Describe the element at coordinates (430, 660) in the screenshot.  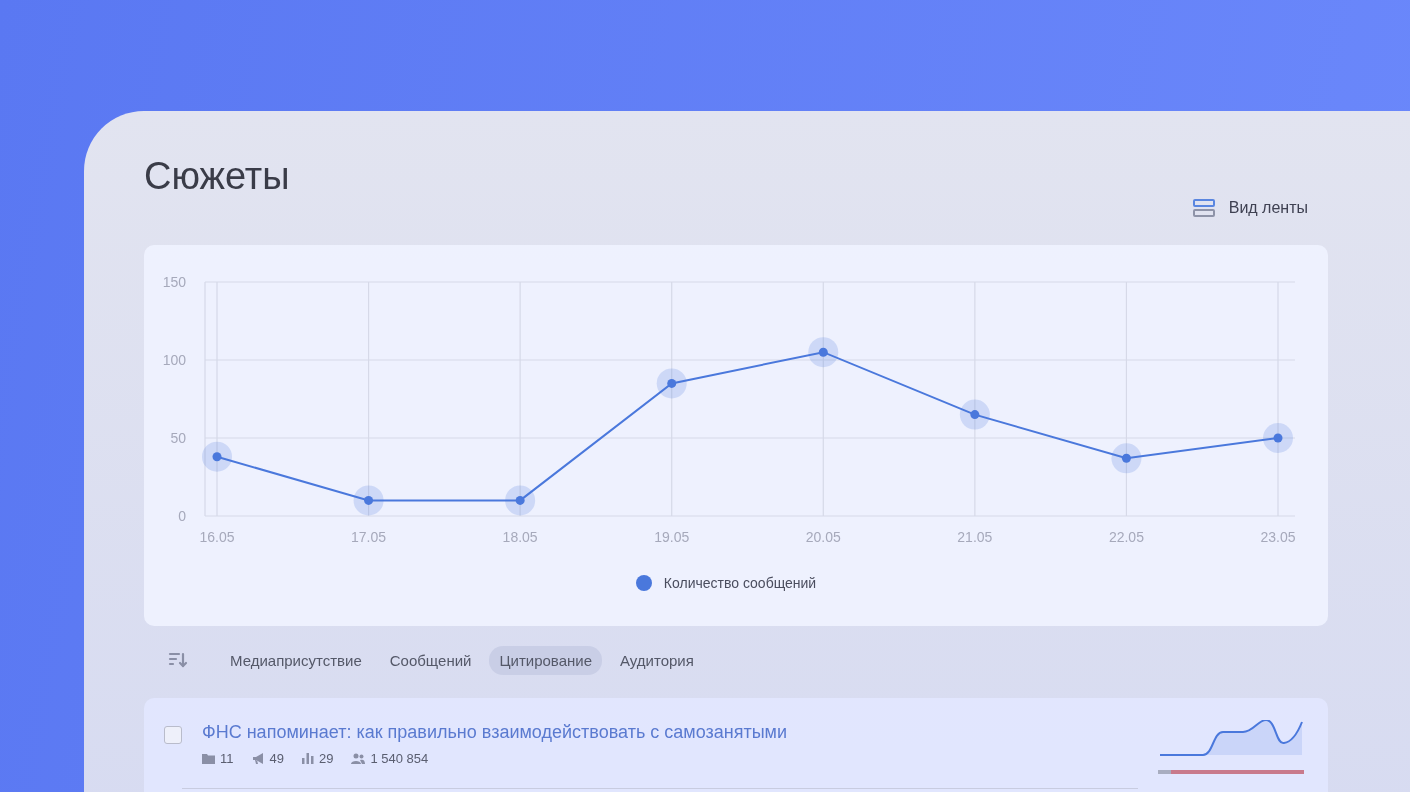
I see `sort-tab: Сообщений` at that location.